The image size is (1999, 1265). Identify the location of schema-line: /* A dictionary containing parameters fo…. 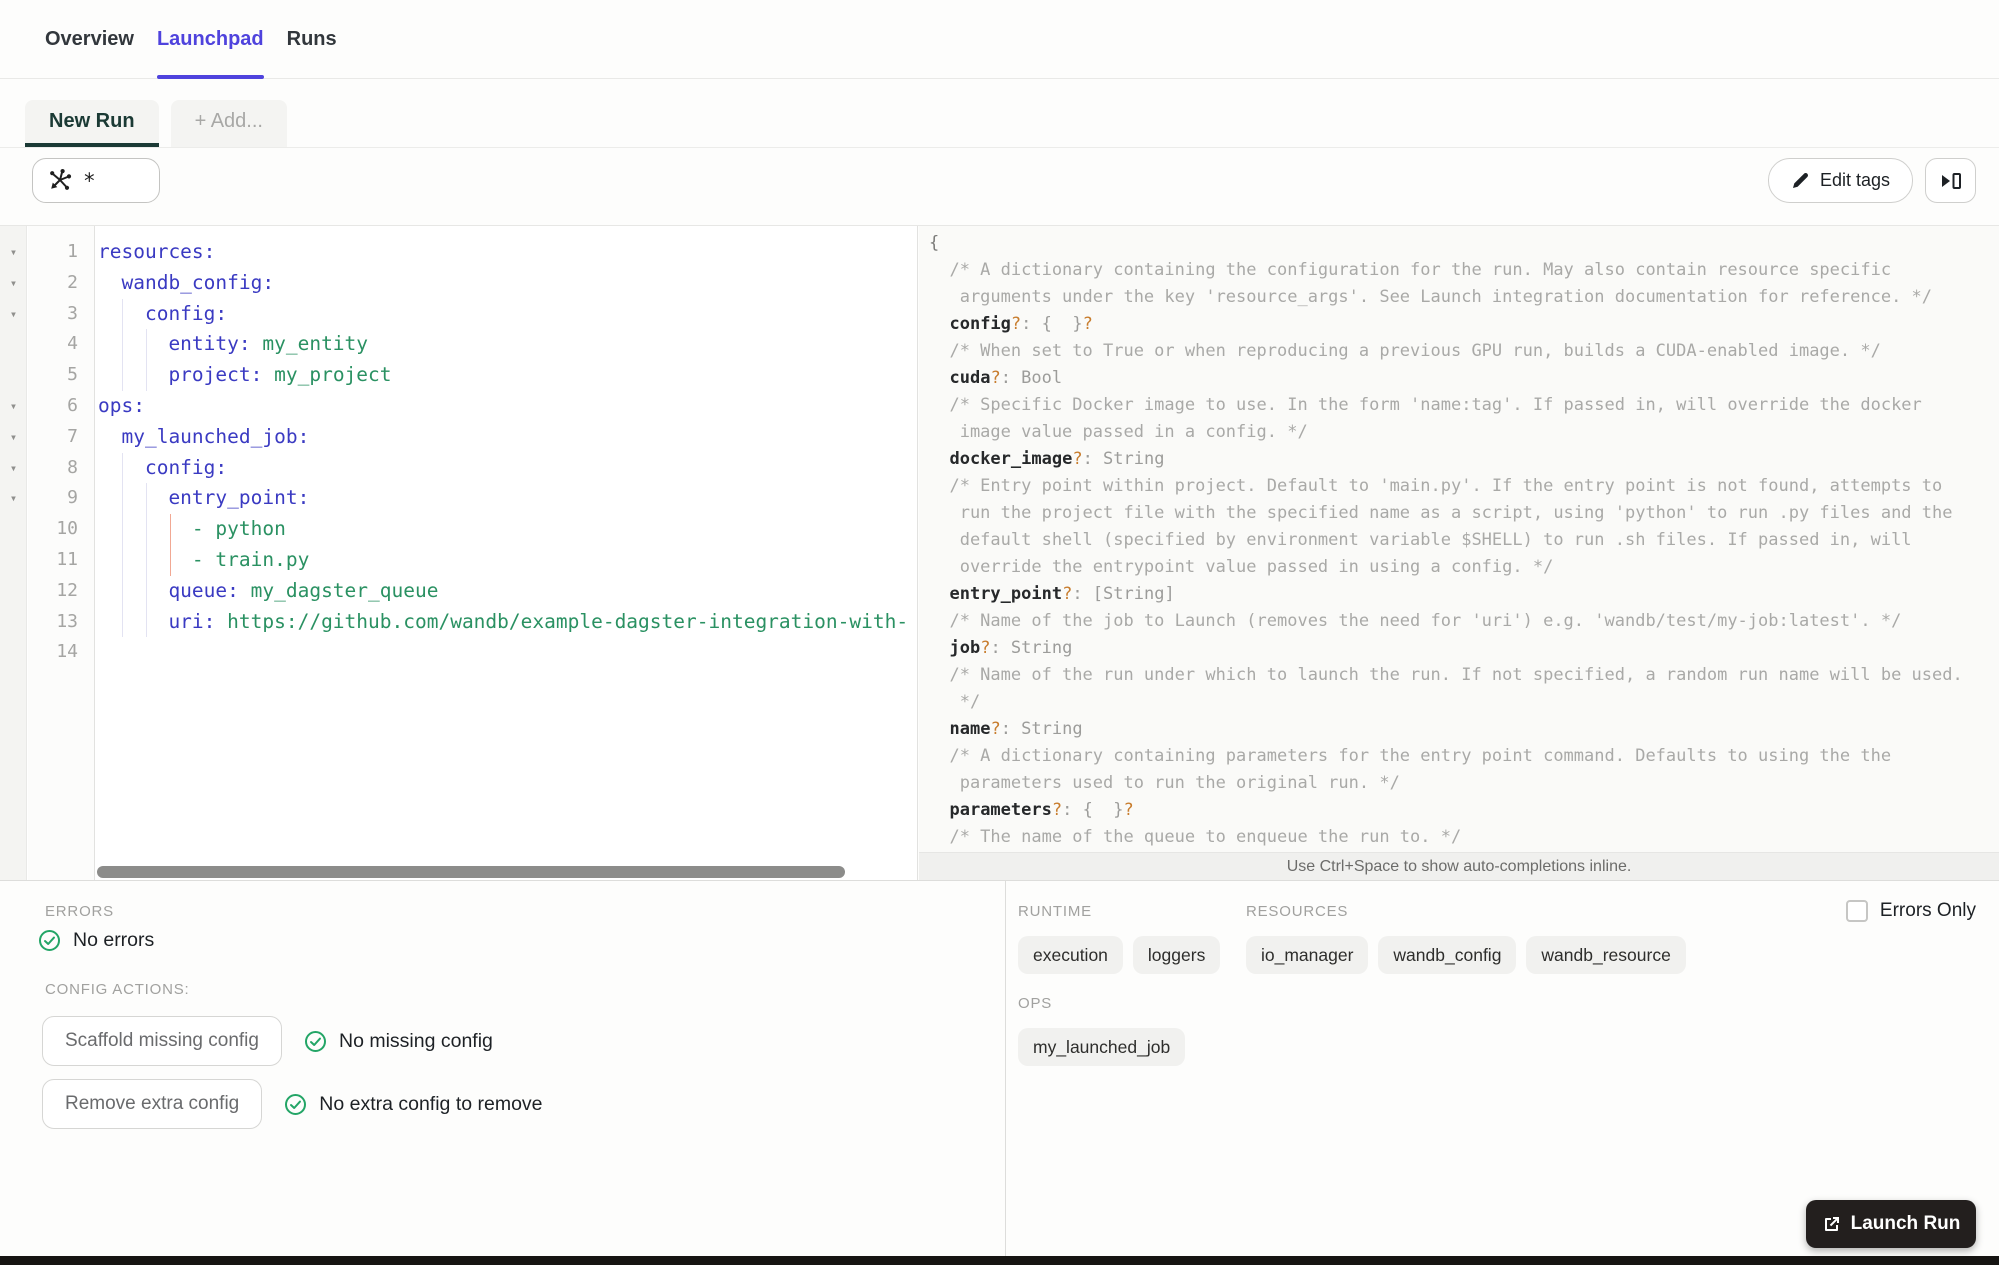
(1410, 756).